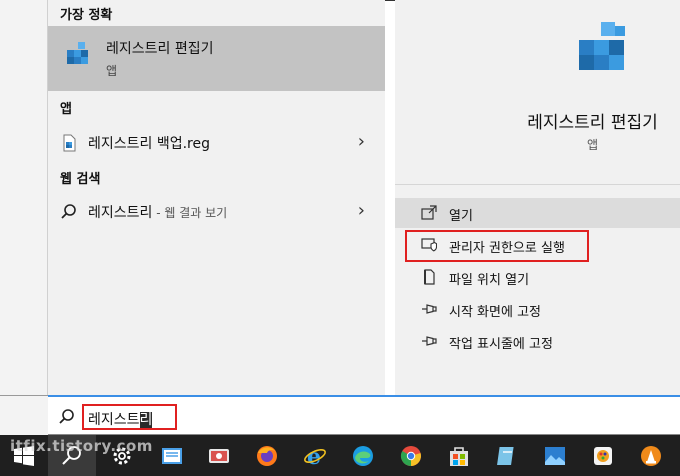 This screenshot has width=680, height=476. Describe the element at coordinates (429, 277) in the screenshot. I see `file-location-icon` at that location.